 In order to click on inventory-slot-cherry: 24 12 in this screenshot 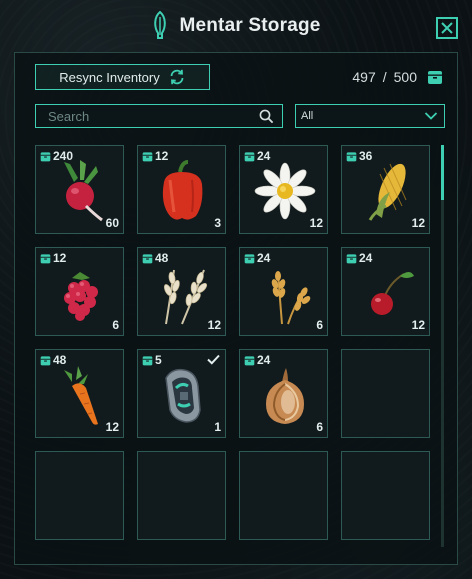, I will do `click(385, 291)`.